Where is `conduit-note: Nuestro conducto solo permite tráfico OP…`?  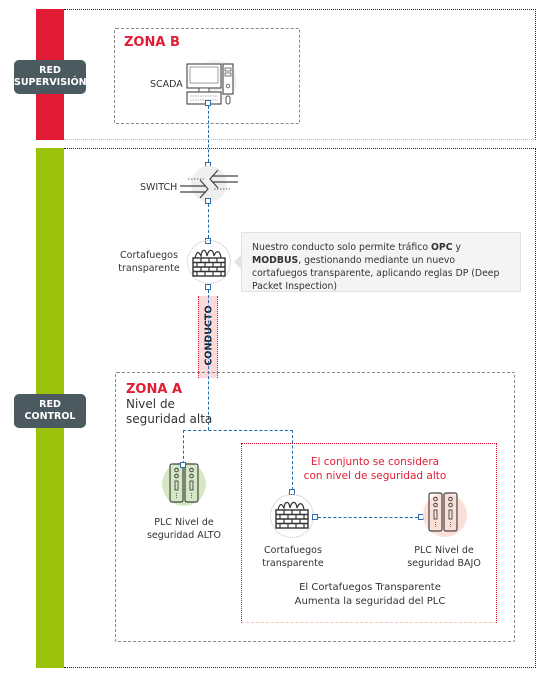 conduit-note: Nuestro conducto solo permite tráfico OP… is located at coordinates (381, 262).